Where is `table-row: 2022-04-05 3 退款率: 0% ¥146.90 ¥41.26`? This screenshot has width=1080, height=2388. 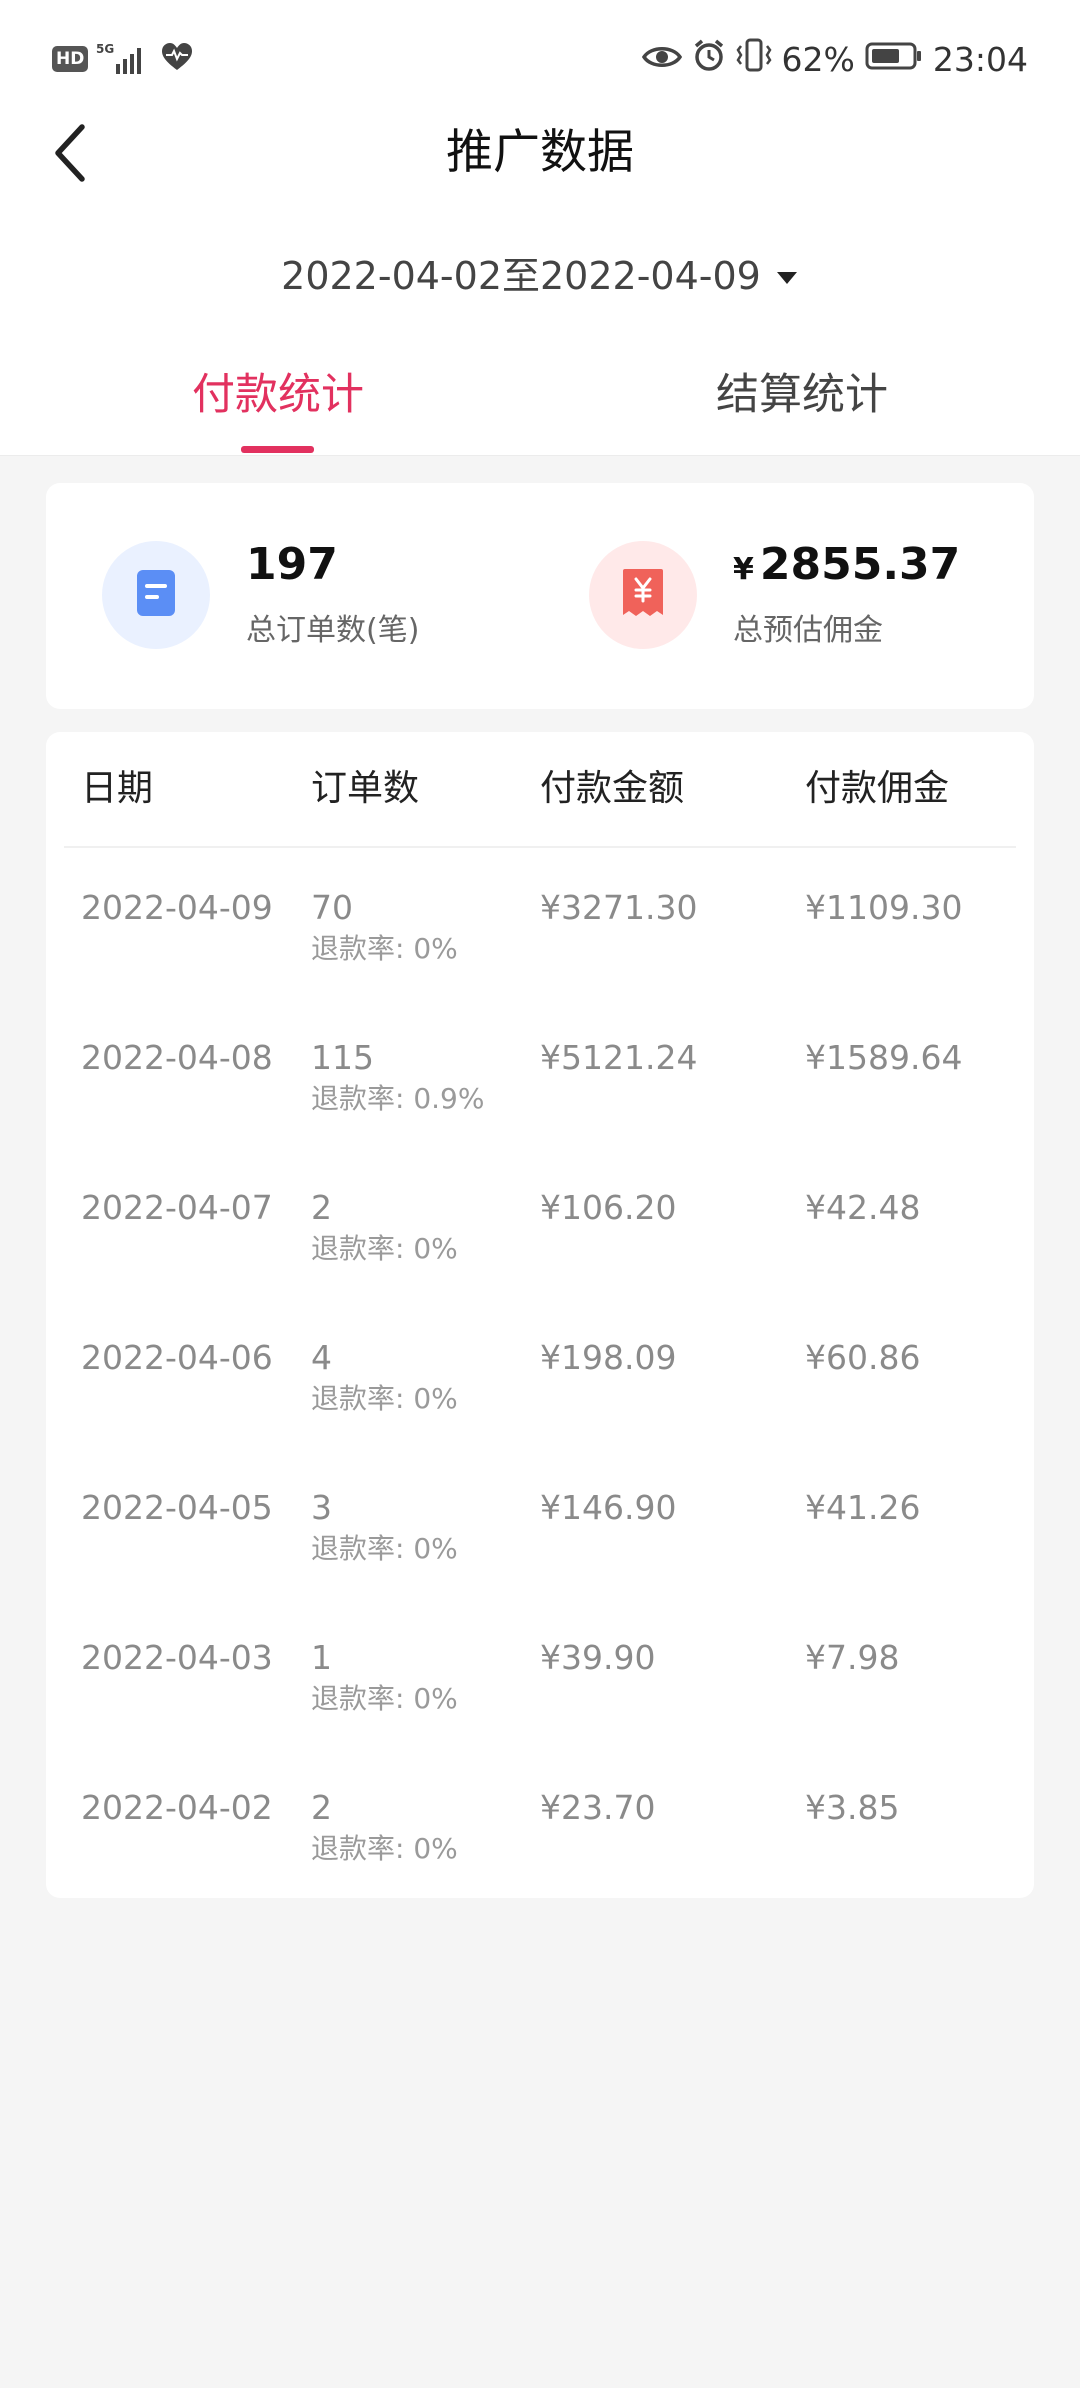 table-row: 2022-04-05 3 退款率: 0% ¥146.90 ¥41.26 is located at coordinates (540, 1523).